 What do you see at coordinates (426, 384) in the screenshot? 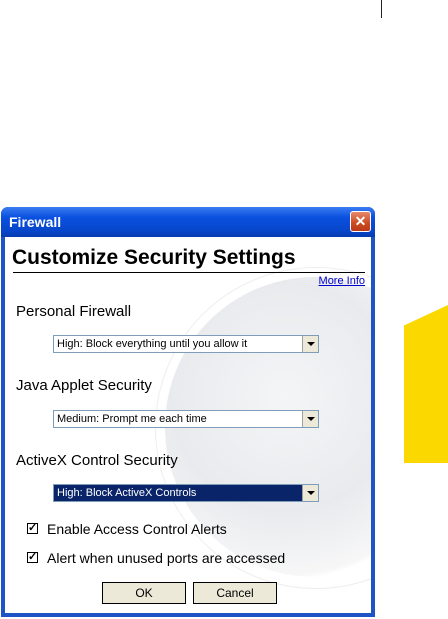
I see `page-yellow-tab` at bounding box center [426, 384].